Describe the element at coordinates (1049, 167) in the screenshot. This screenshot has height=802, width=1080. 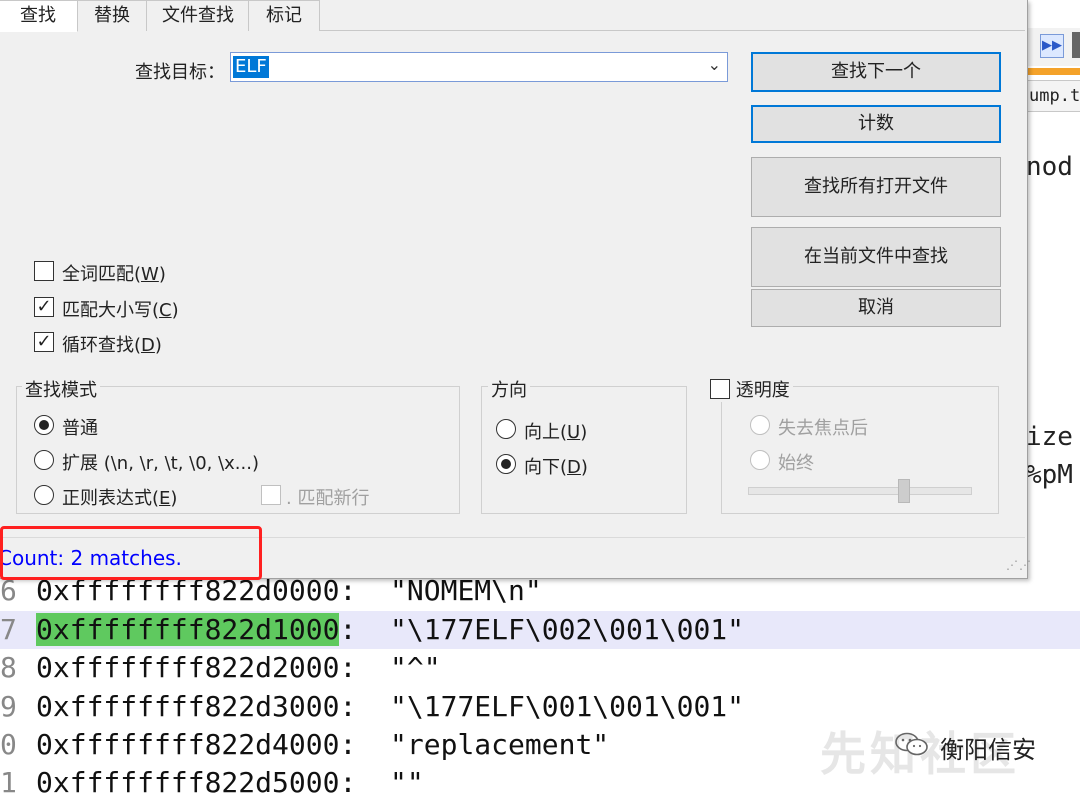
I see `code-fragment: nod` at that location.